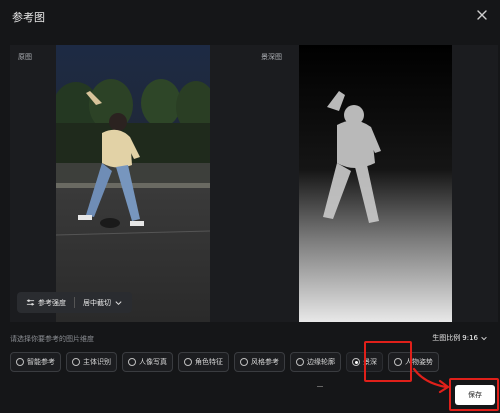 Image resolution: width=500 pixels, height=413 pixels. Describe the element at coordinates (97, 302) in the screenshot. I see `crop-mode-label: 居中截切` at that location.